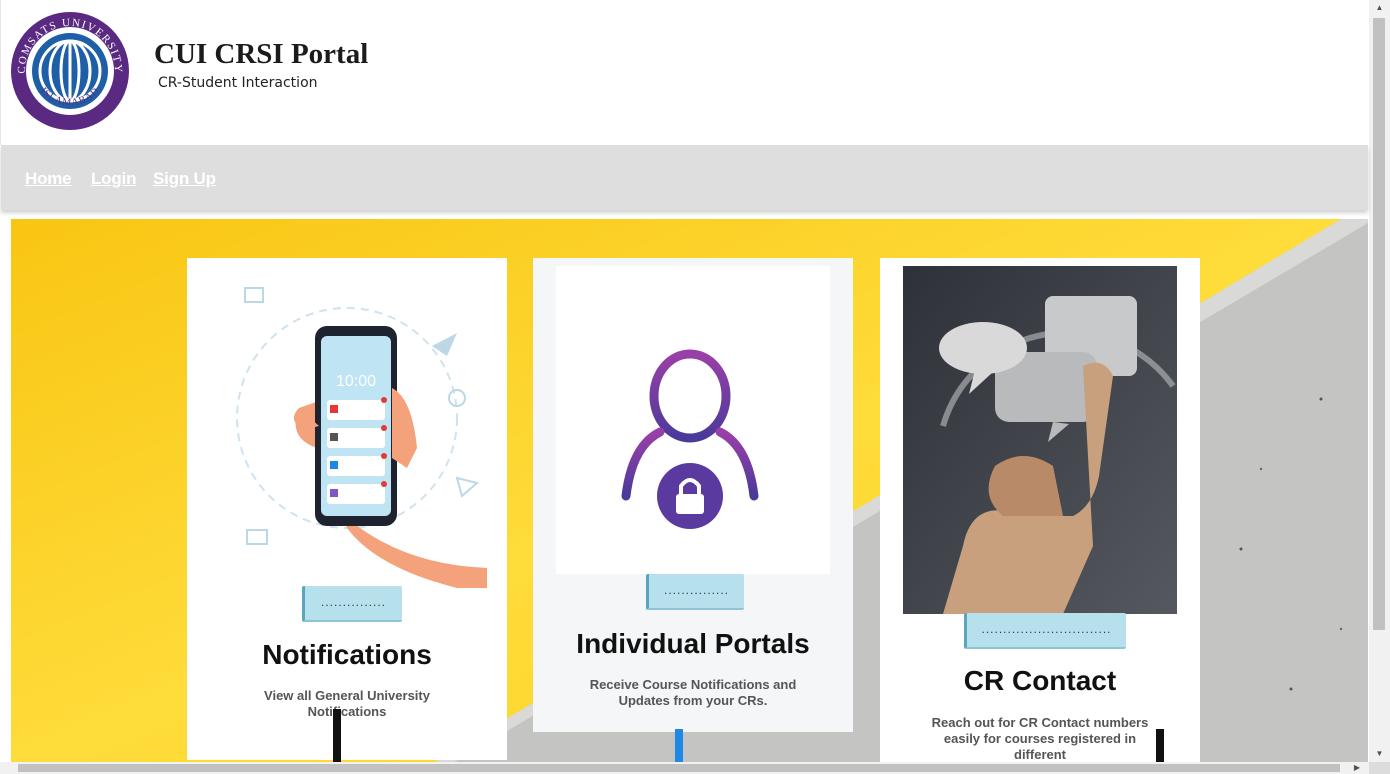 The image size is (1390, 774). Describe the element at coordinates (1379, 8) in the screenshot. I see `scroll-up-arrow-icon: ▲` at that location.